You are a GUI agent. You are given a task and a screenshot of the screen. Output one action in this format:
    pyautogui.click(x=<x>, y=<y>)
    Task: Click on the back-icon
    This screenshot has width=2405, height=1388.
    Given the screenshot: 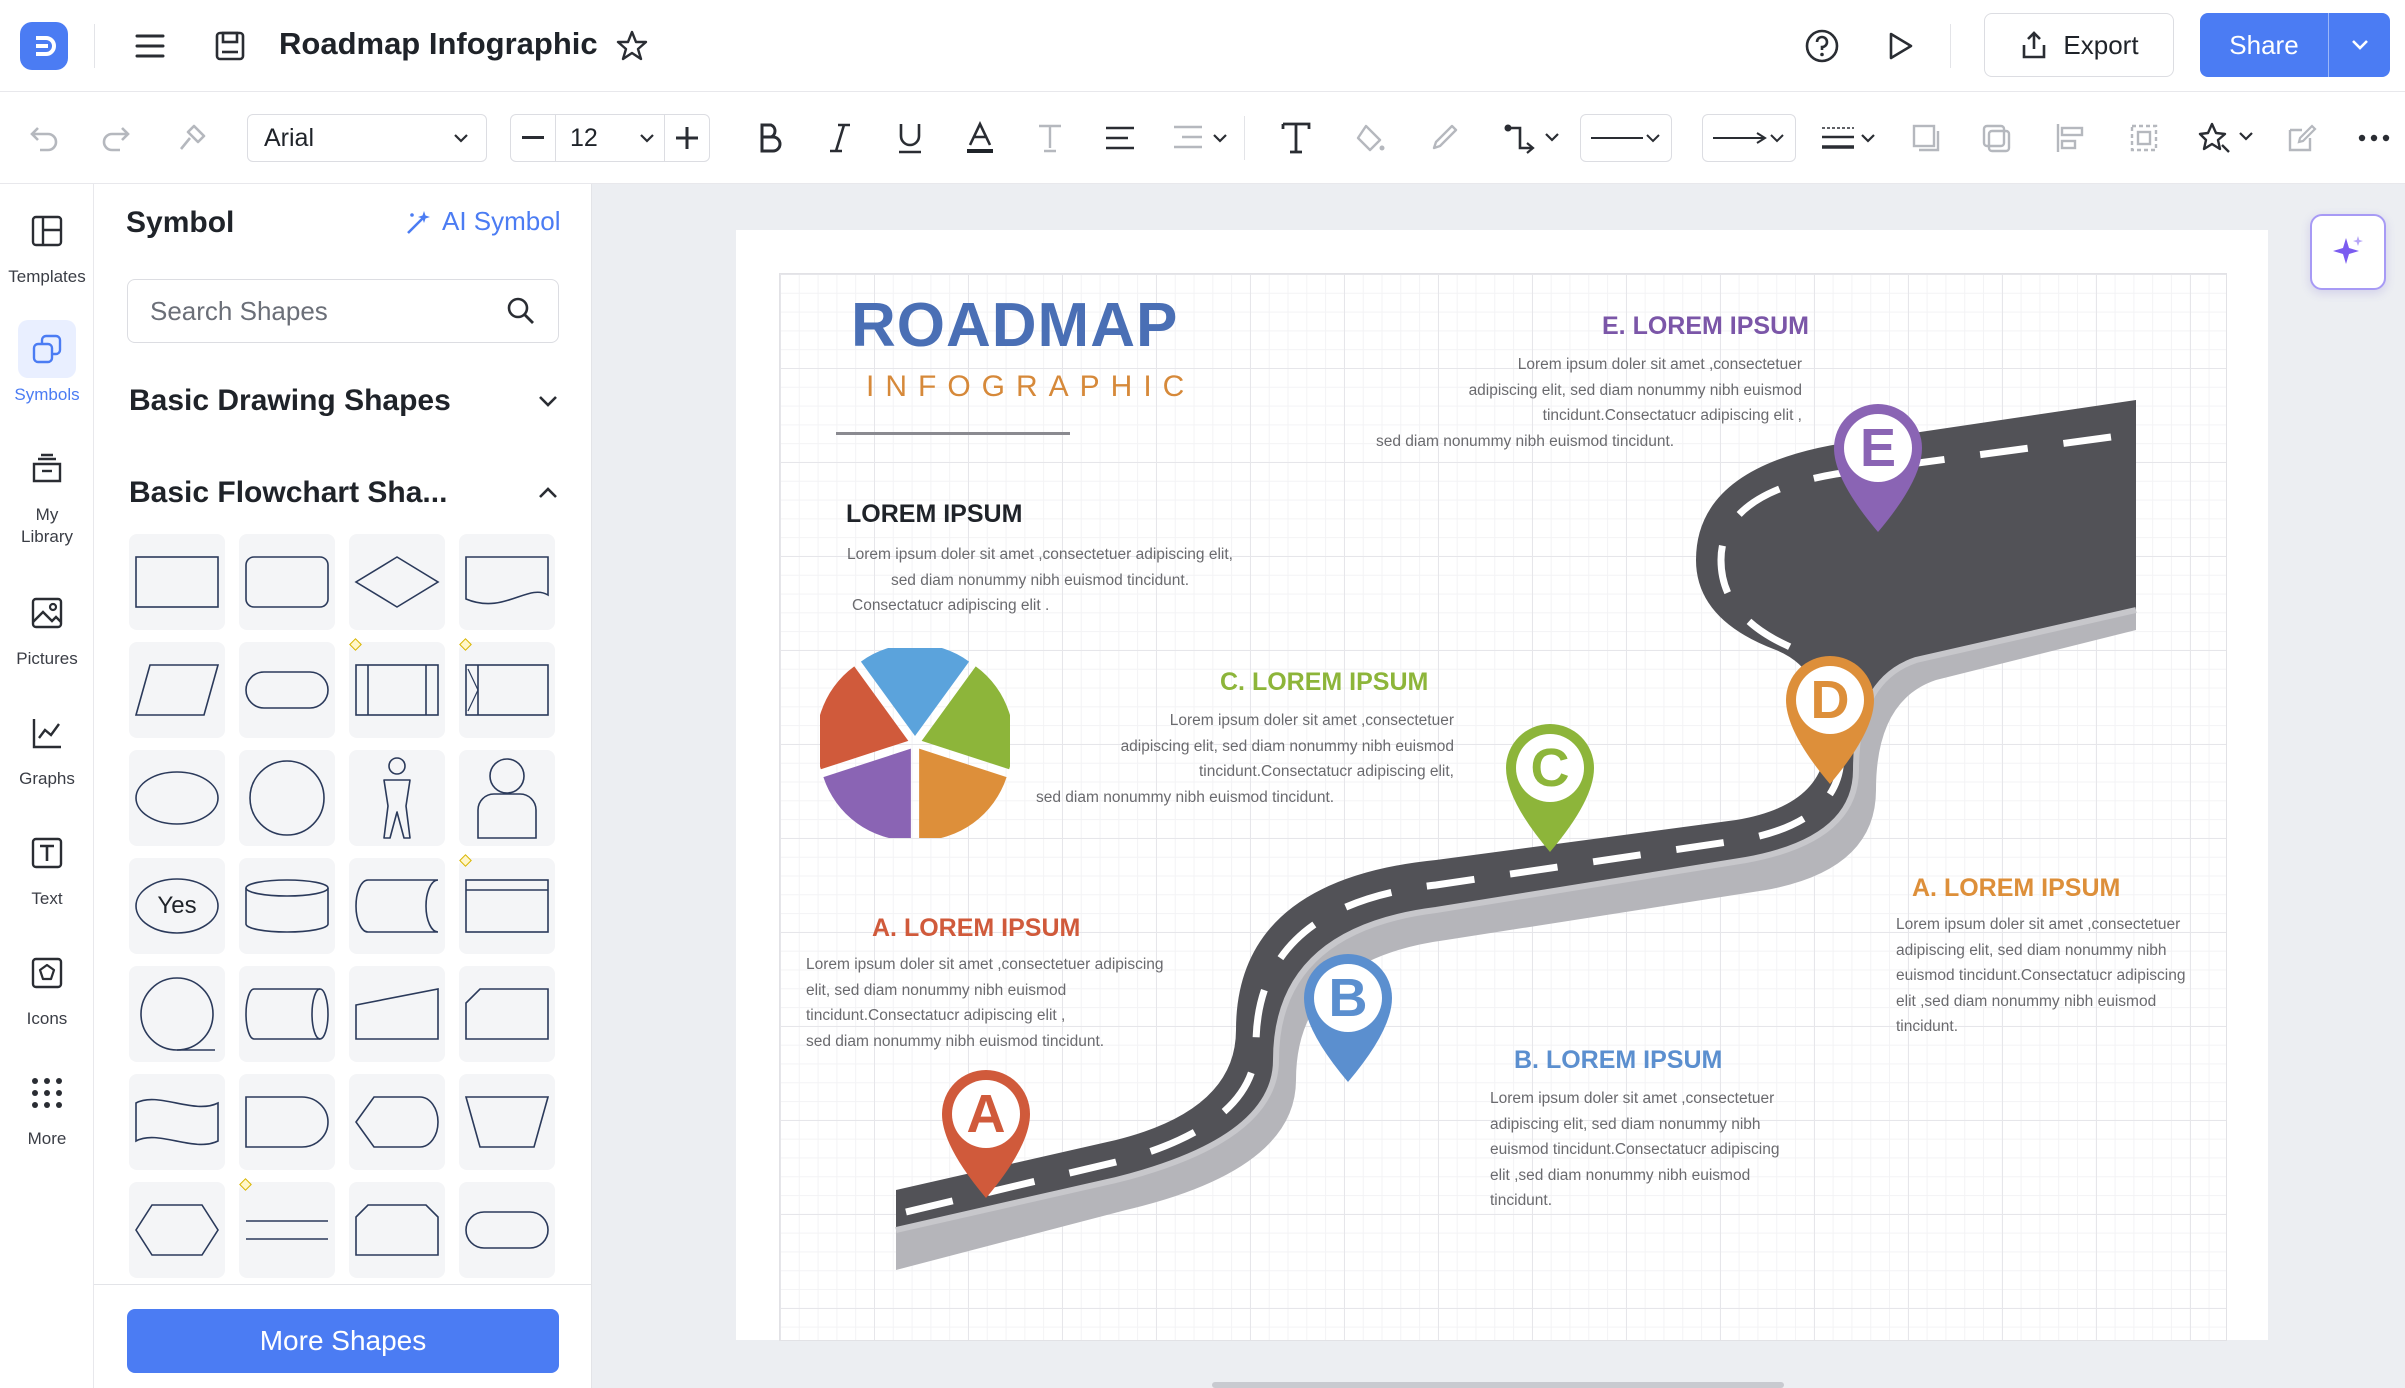 What is the action you would take?
    pyautogui.click(x=1996, y=138)
    